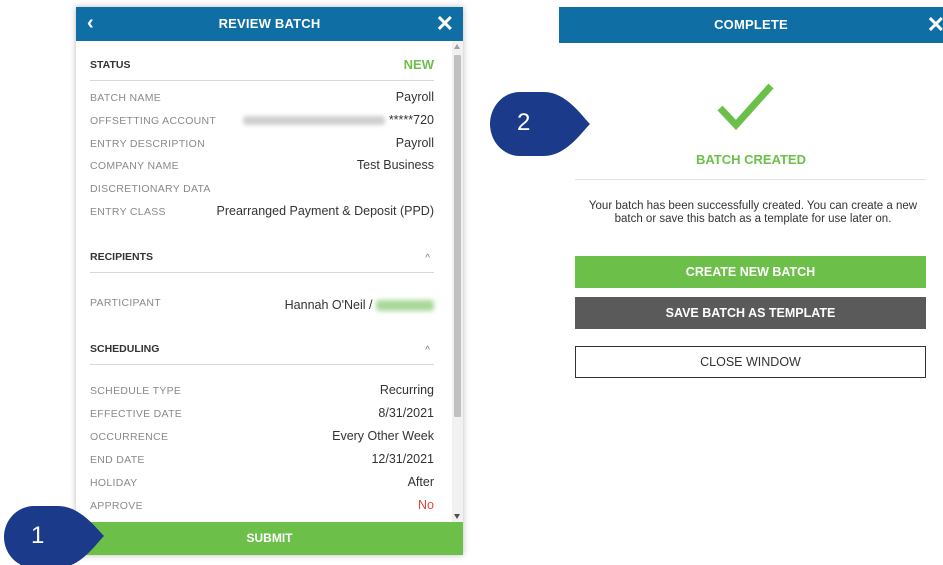 The image size is (943, 565). I want to click on field-value: 8/31/2021, so click(406, 413).